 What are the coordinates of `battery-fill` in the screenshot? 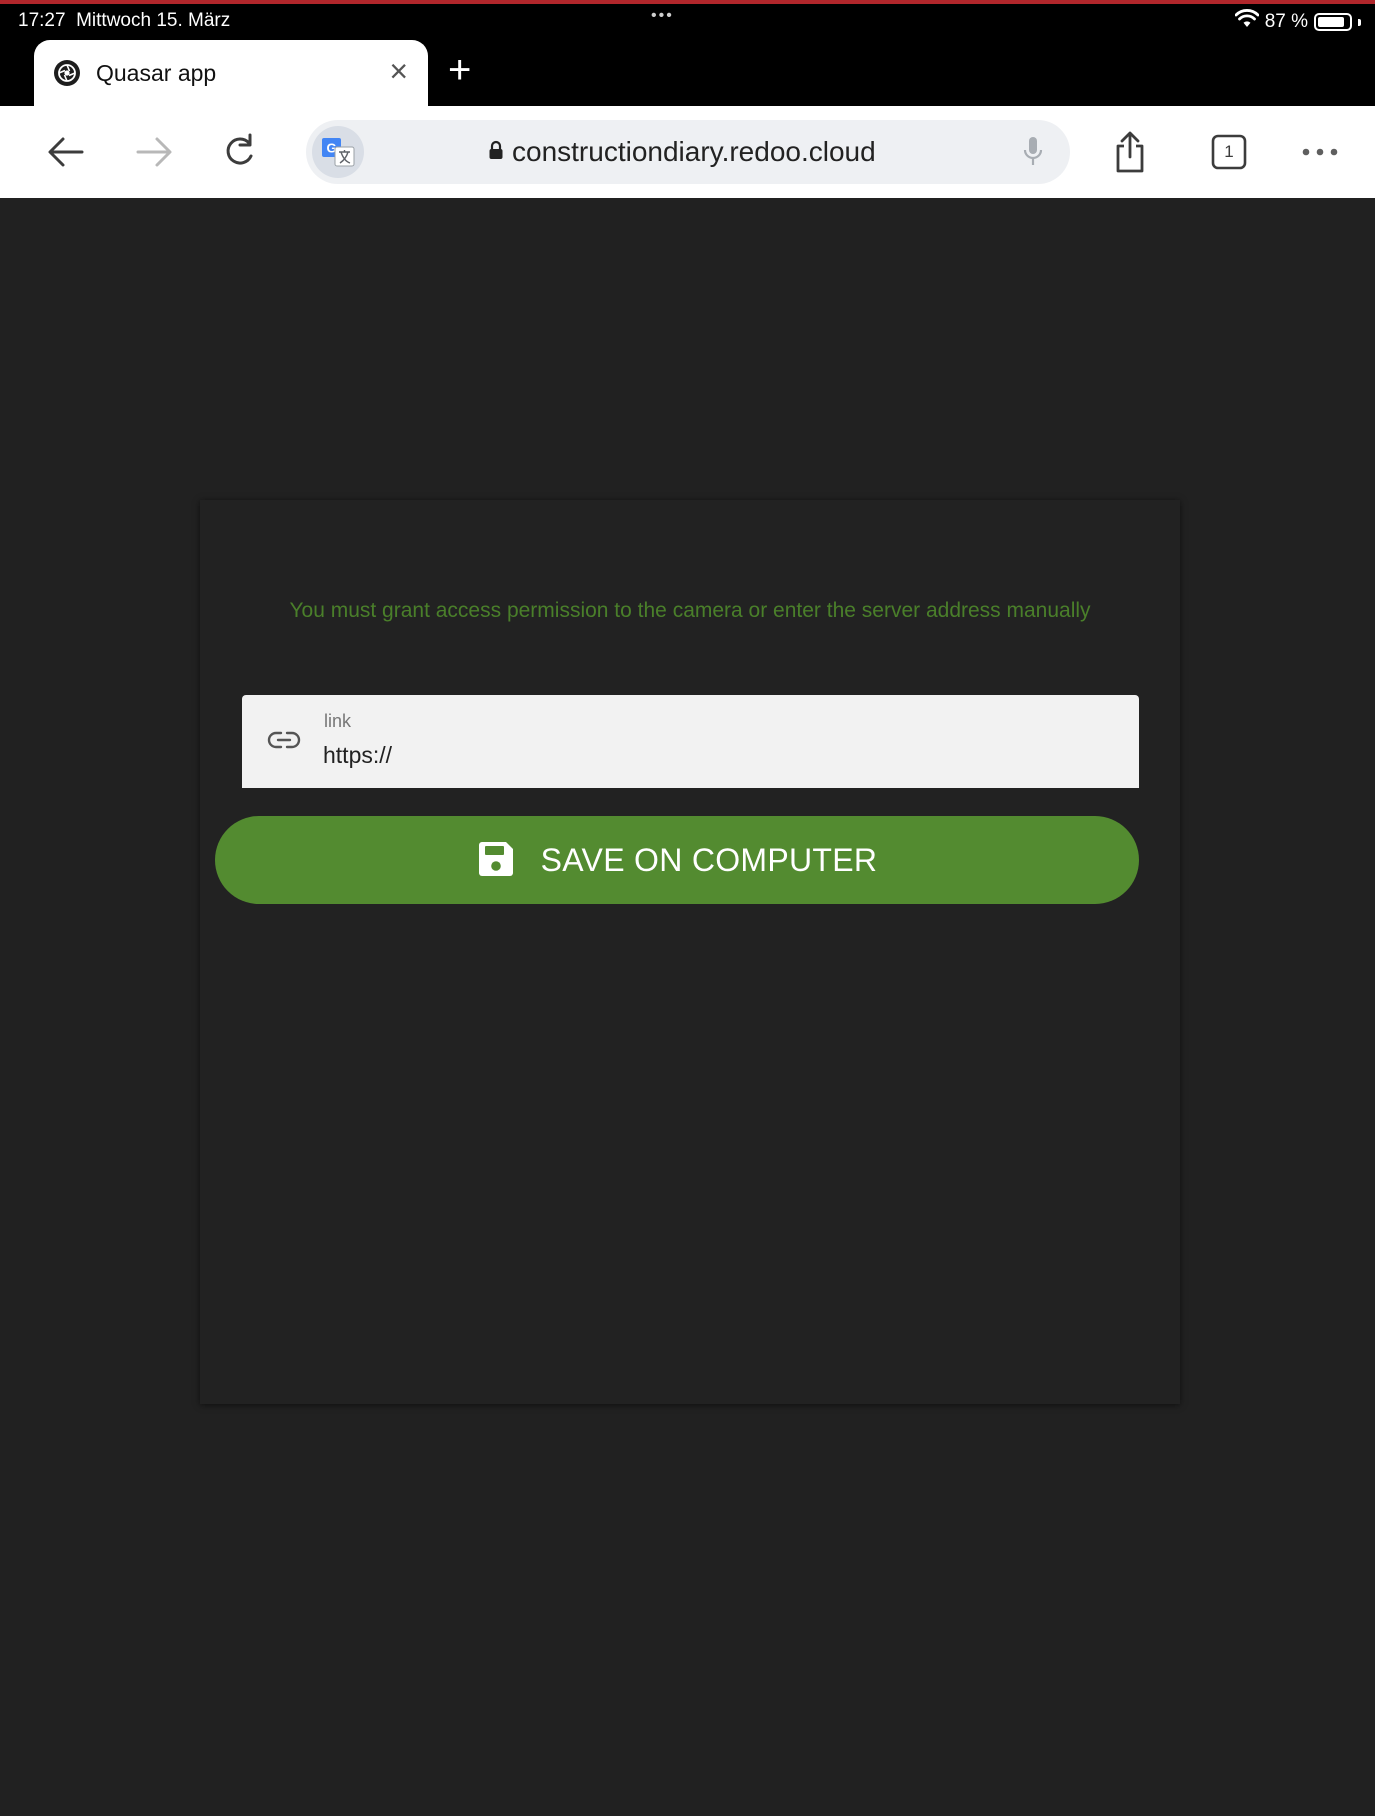 It's located at (1331, 22).